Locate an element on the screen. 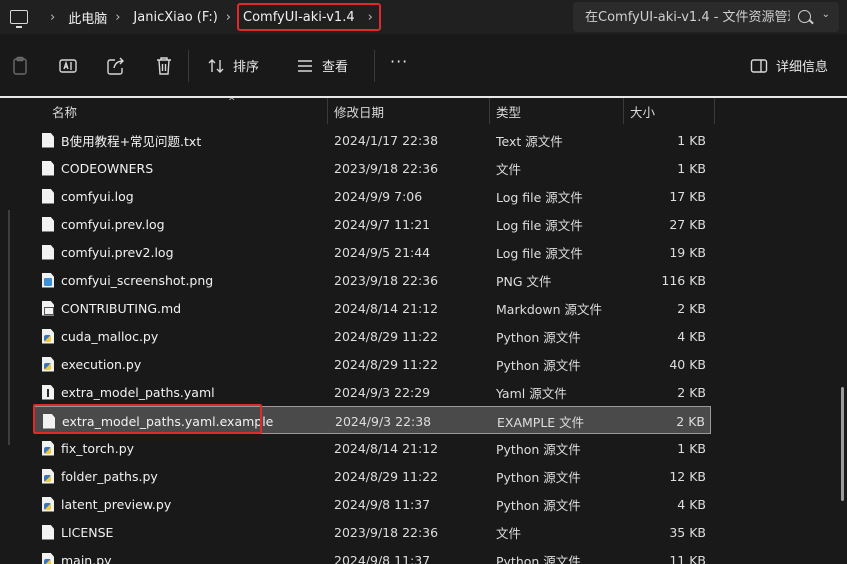 Image resolution: width=847 pixels, height=564 pixels. chevron-down-icon: ⌄ is located at coordinates (826, 14).